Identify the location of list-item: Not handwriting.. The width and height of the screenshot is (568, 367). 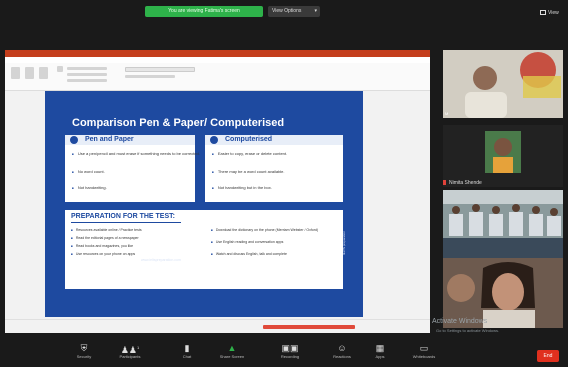
(89, 187).